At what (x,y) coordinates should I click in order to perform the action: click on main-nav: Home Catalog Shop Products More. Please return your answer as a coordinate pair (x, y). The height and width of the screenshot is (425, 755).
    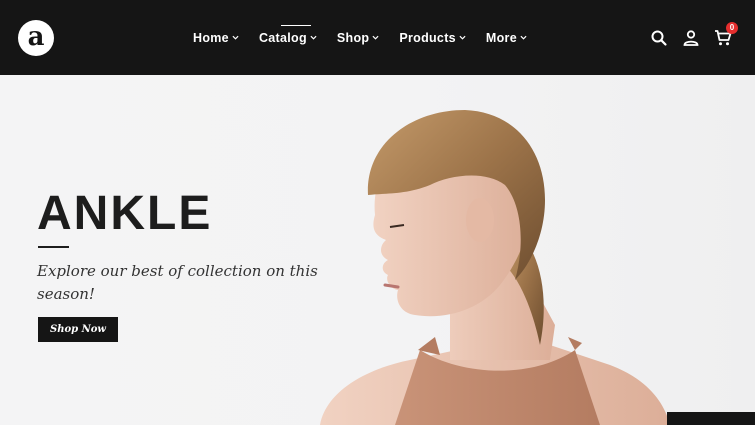
    Looking at the image, I should click on (370, 37).